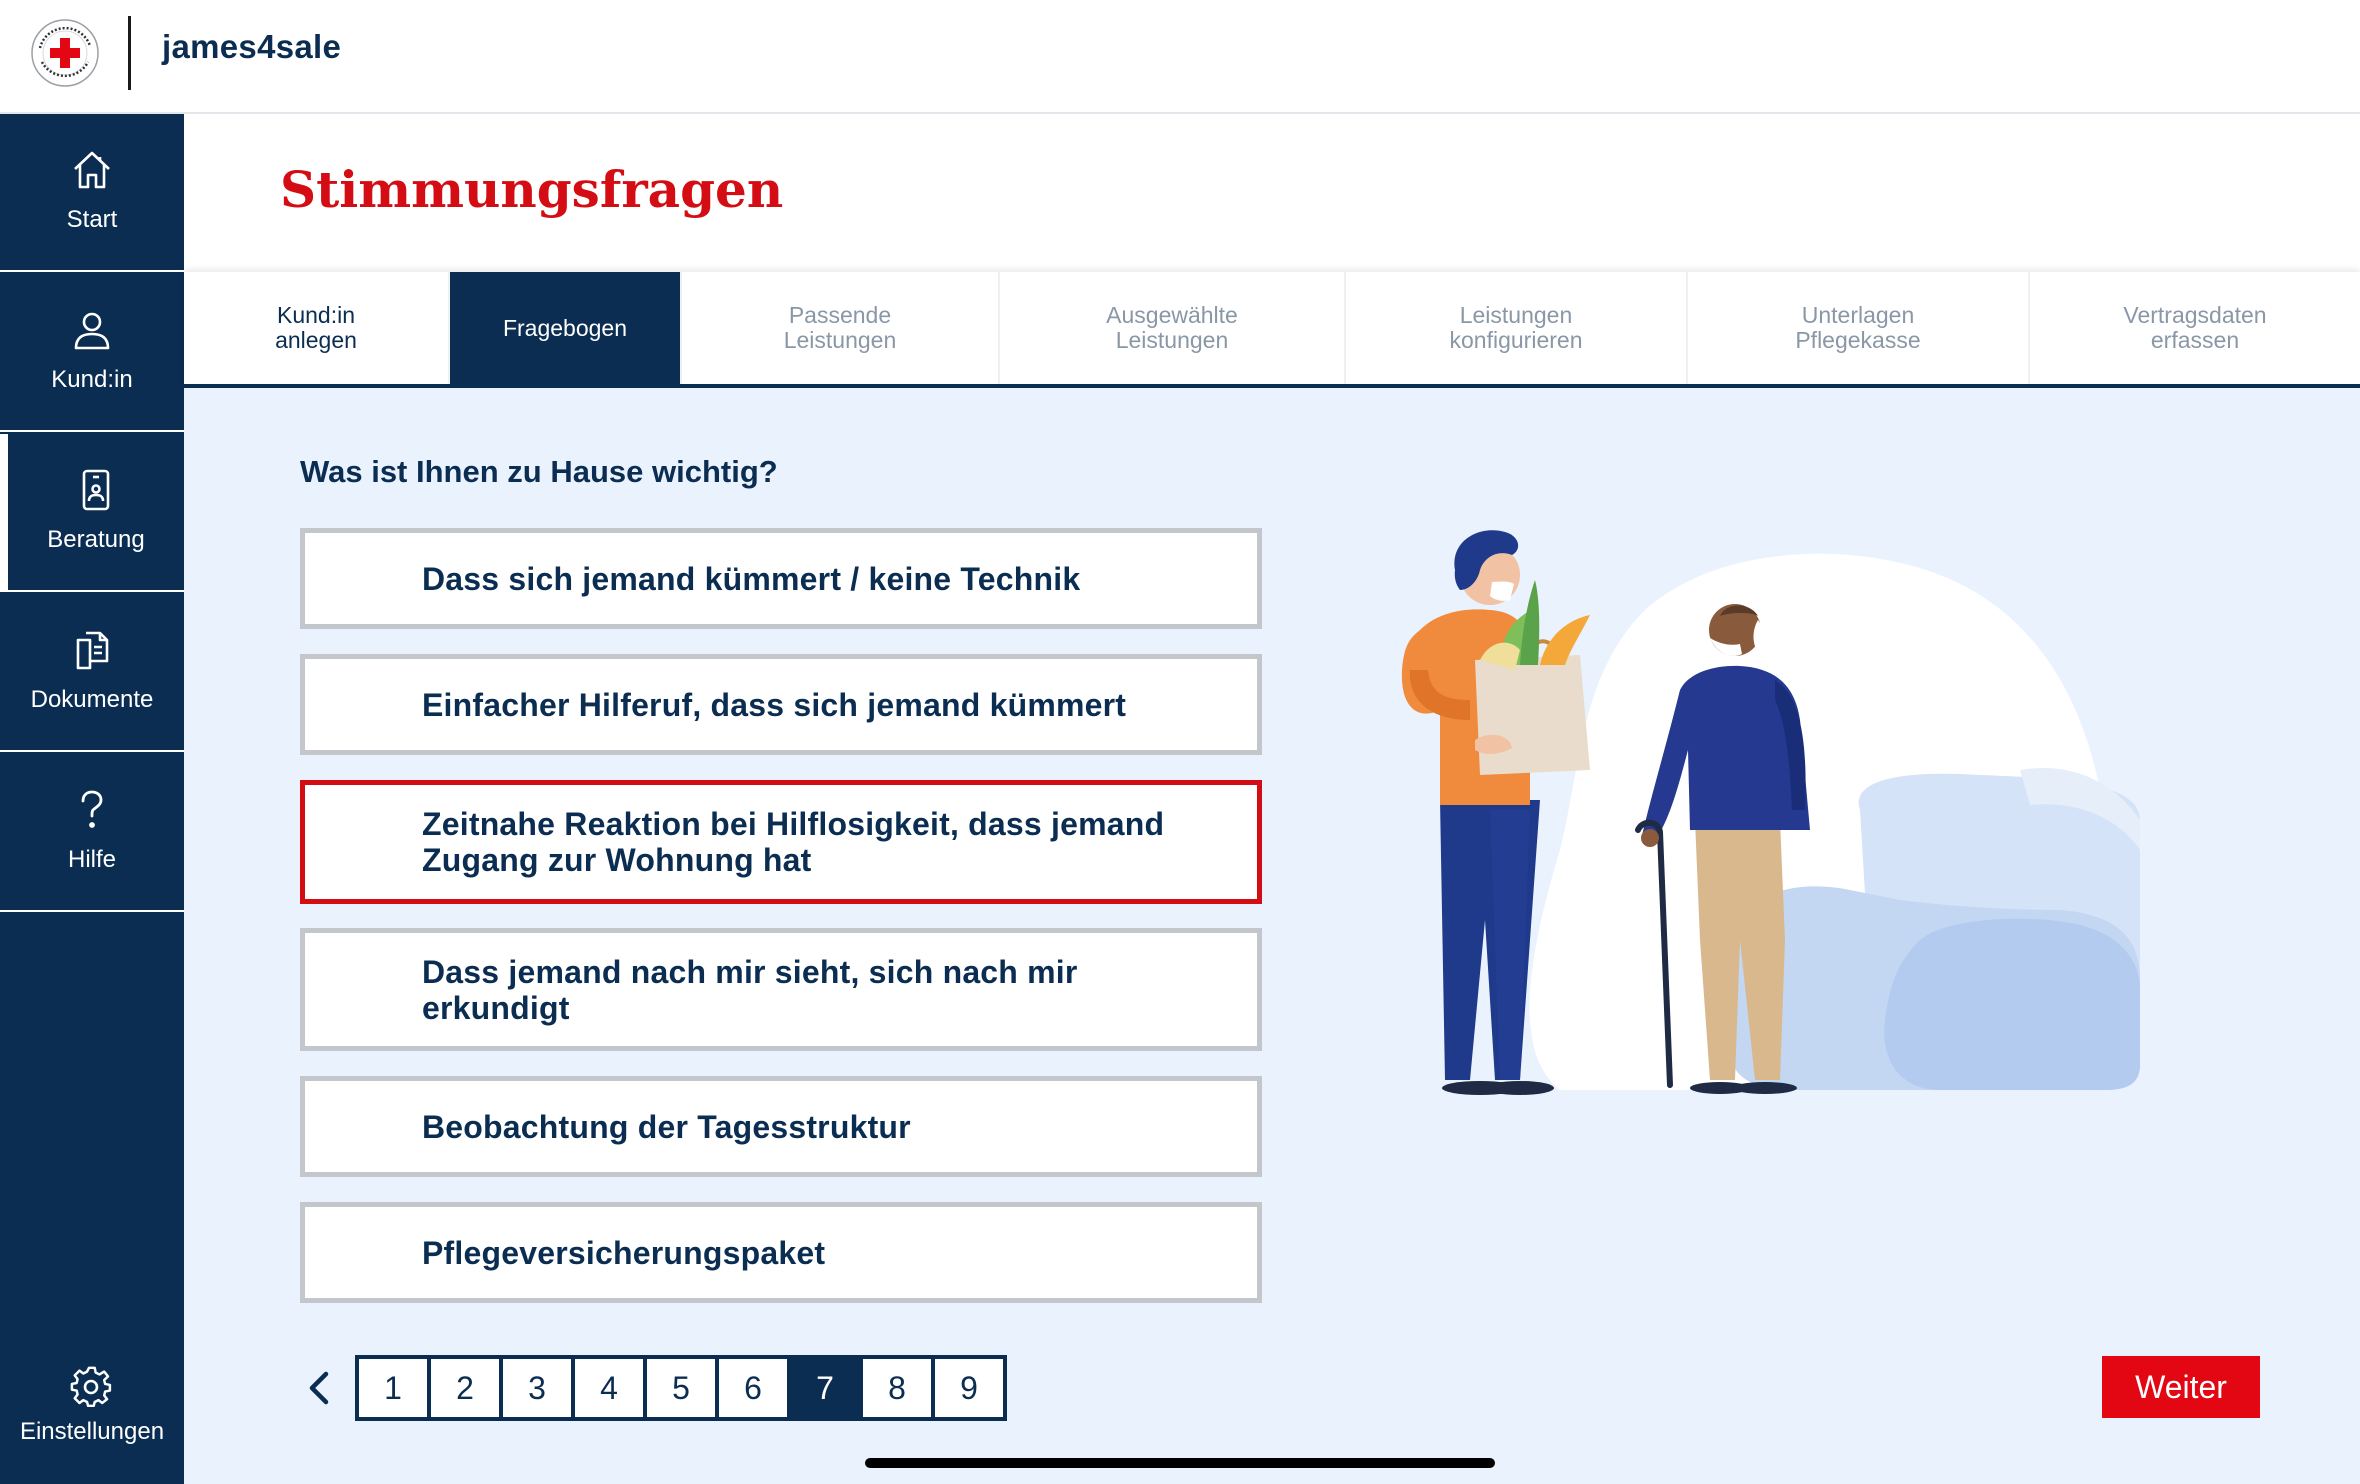 This screenshot has height=1484, width=2360. What do you see at coordinates (609, 1388) in the screenshot?
I see `page-button-4: 4` at bounding box center [609, 1388].